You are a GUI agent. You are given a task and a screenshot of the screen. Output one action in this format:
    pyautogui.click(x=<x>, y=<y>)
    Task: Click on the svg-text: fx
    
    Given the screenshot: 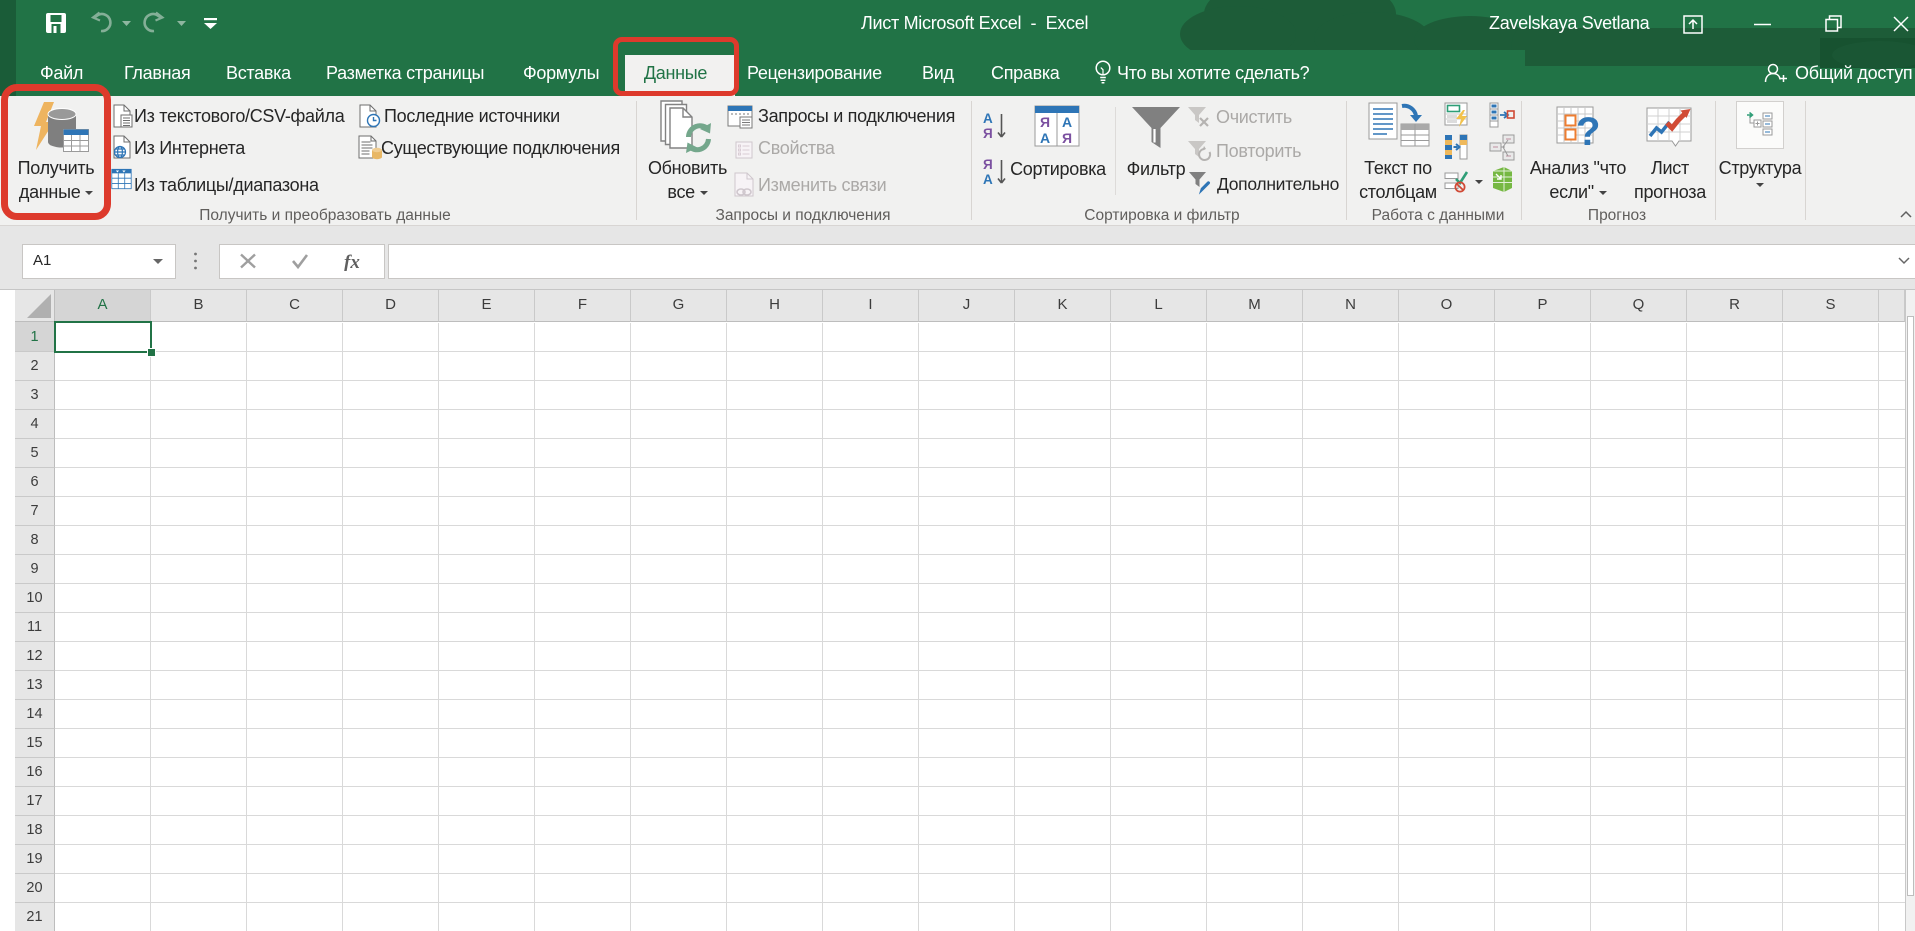 What is the action you would take?
    pyautogui.click(x=352, y=261)
    